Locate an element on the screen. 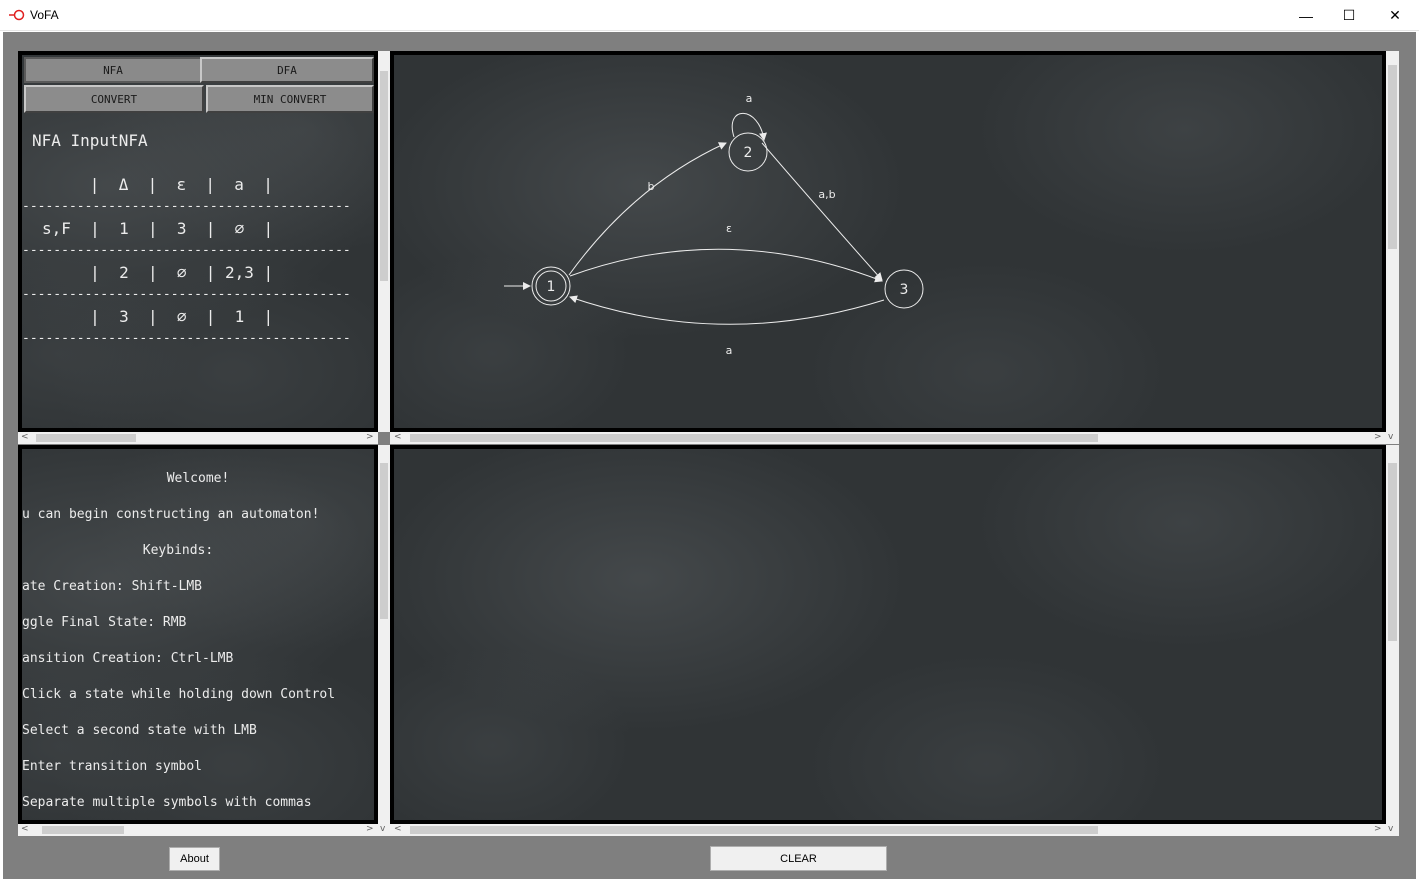  maximize-icon: ☐ is located at coordinates (1349, 15).